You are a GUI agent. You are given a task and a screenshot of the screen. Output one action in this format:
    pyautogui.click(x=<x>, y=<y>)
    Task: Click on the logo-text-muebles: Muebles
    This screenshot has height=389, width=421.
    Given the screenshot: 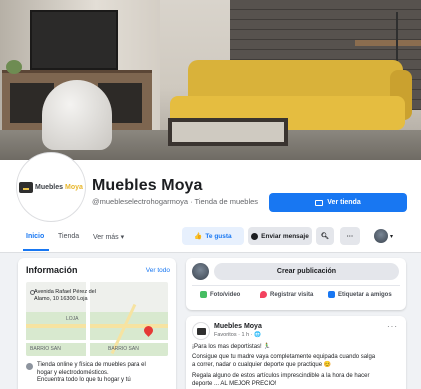 What is the action you would take?
    pyautogui.click(x=49, y=187)
    